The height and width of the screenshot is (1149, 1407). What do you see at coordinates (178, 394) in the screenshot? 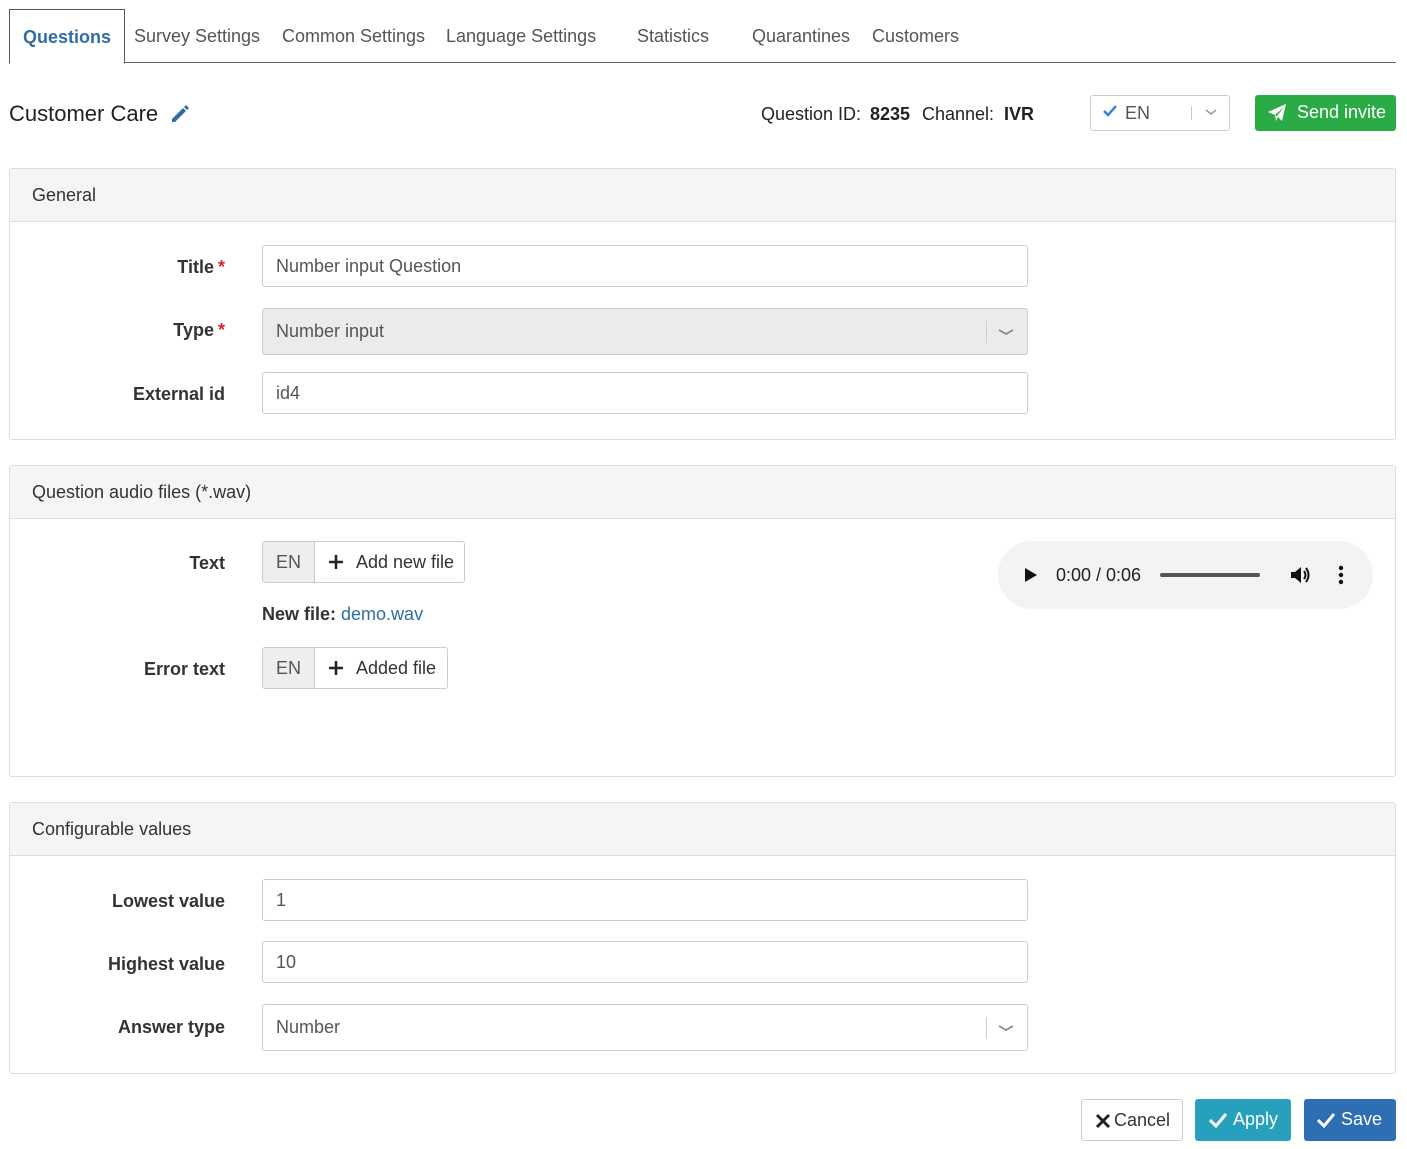
I see `external-id-label: External id` at bounding box center [178, 394].